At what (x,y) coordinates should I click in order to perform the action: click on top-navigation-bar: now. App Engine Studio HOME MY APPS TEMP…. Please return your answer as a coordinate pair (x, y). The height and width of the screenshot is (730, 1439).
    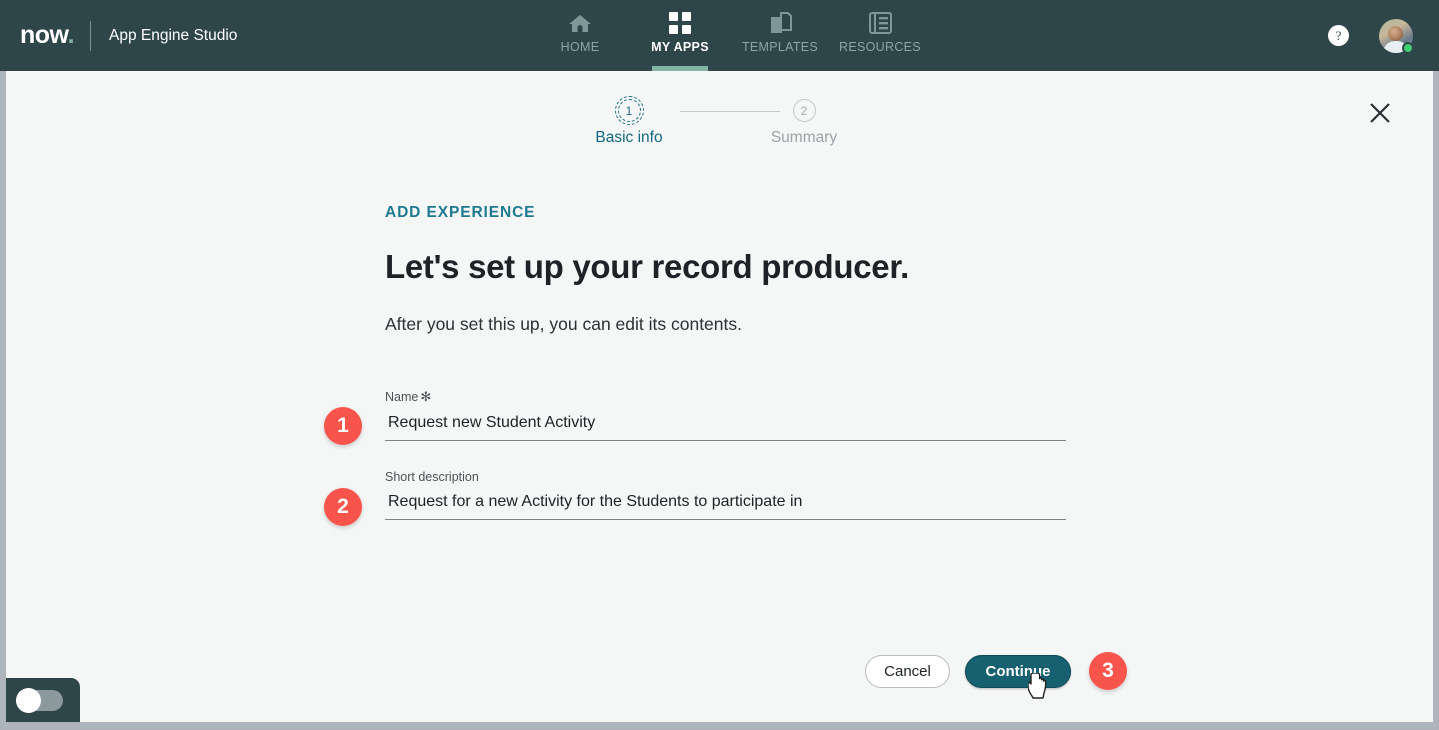
    Looking at the image, I should click on (719, 35).